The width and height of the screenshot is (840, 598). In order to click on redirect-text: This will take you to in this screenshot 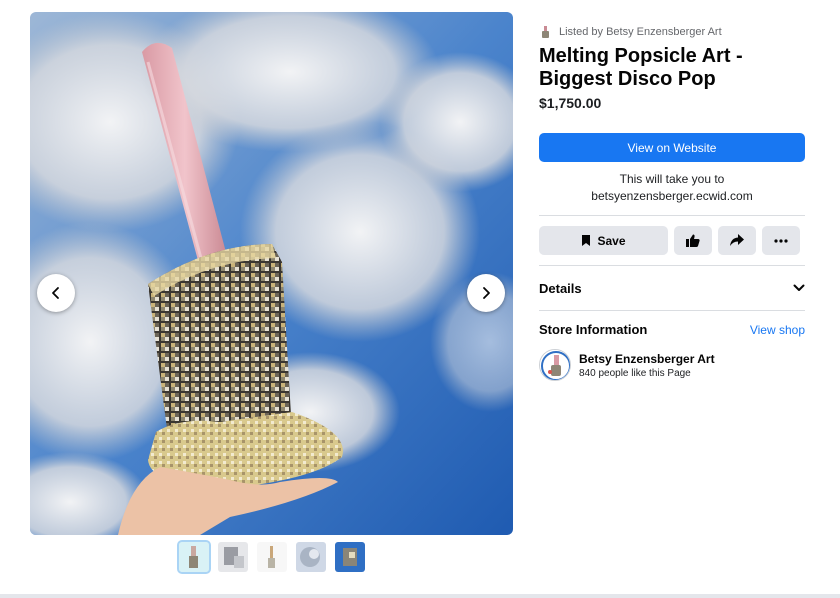, I will do `click(672, 179)`.